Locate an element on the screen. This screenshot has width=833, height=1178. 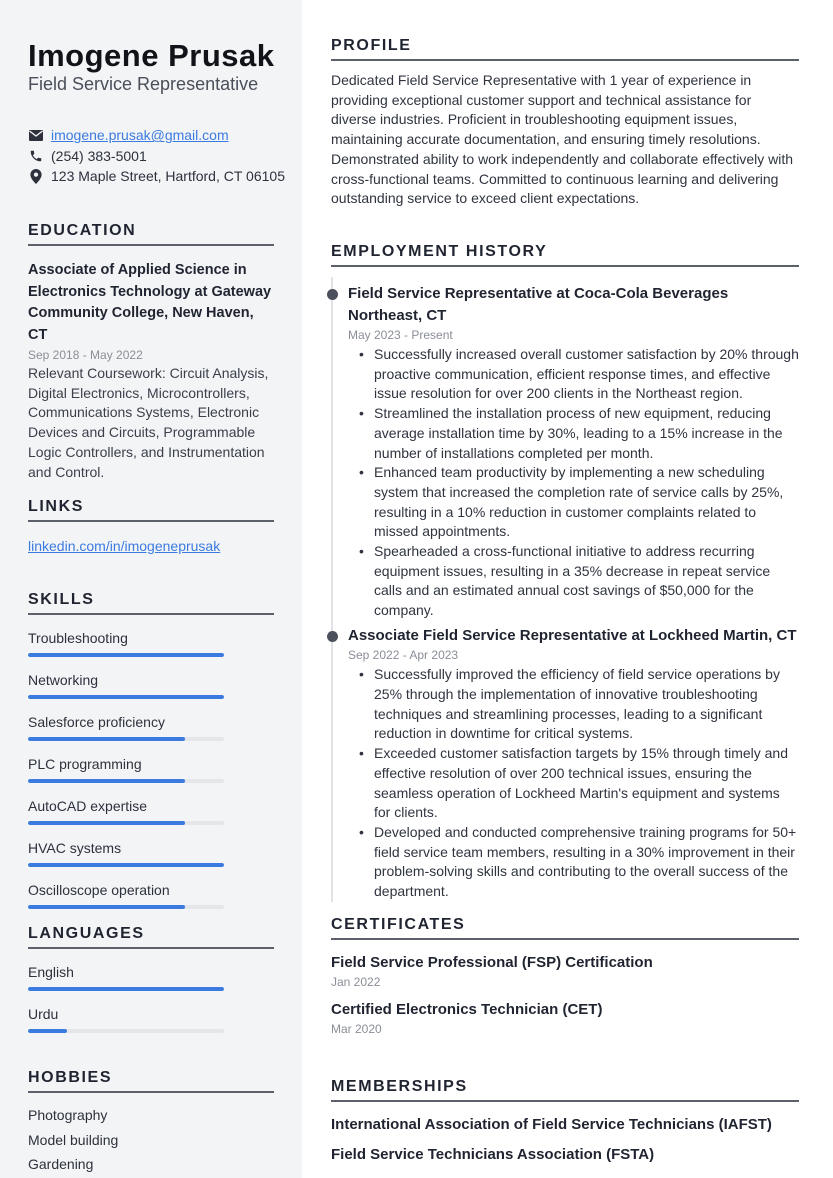
envelope-icon is located at coordinates (35, 135).